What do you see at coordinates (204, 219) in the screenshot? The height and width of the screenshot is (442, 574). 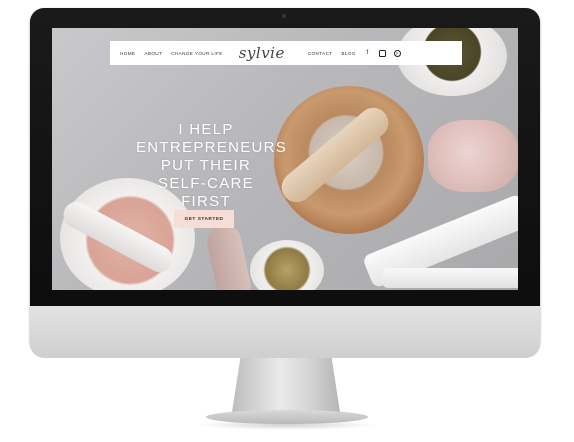 I see `get-started-button: GET STARTED` at bounding box center [204, 219].